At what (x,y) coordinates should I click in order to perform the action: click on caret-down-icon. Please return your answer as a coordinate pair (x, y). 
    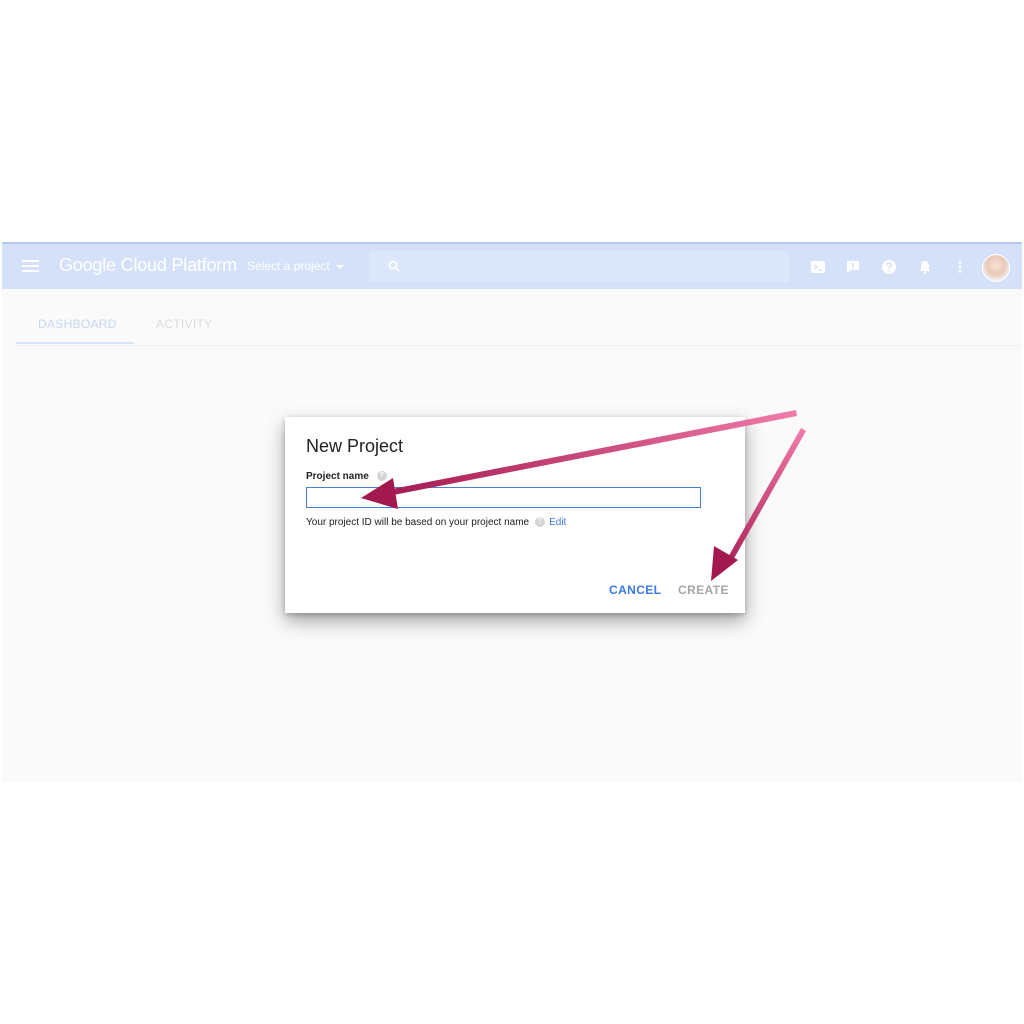
    Looking at the image, I should click on (339, 266).